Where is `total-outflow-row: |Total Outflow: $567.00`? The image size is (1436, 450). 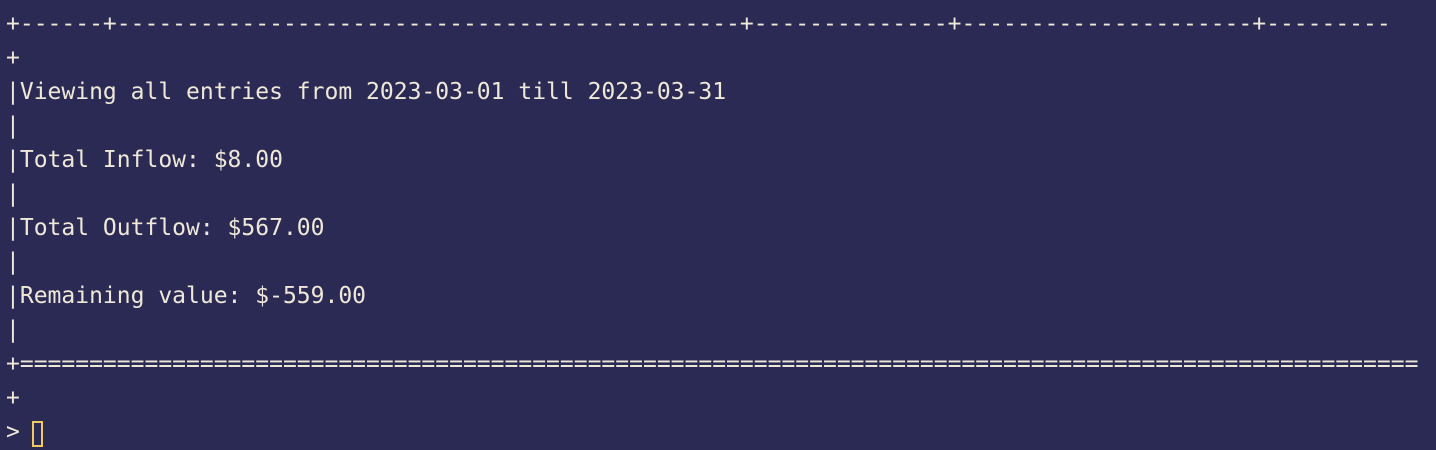
total-outflow-row: |Total Outflow: $567.00 is located at coordinates (165, 228).